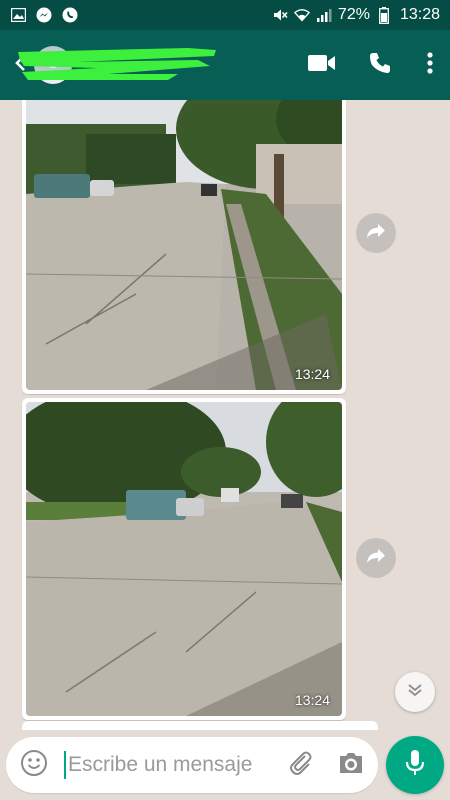  Describe the element at coordinates (384, 15) in the screenshot. I see `battery-icon` at that location.